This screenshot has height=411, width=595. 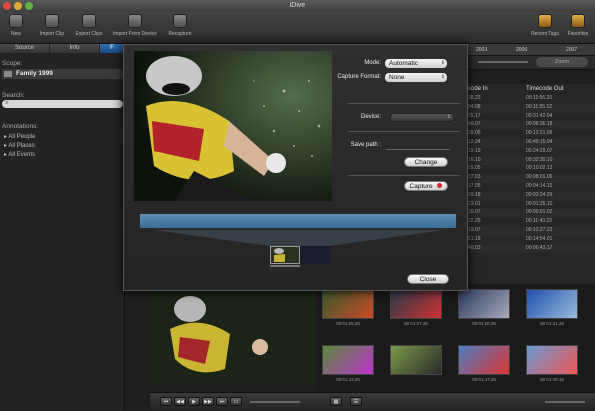 I want to click on table-row: 39.05 00:13:21.06, so click(x=530, y=134).